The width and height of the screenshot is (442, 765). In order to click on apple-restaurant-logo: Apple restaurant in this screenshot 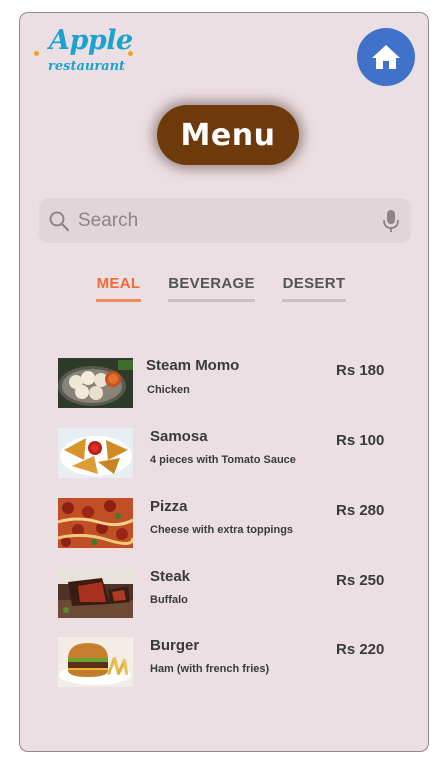, I will do `click(87, 54)`.